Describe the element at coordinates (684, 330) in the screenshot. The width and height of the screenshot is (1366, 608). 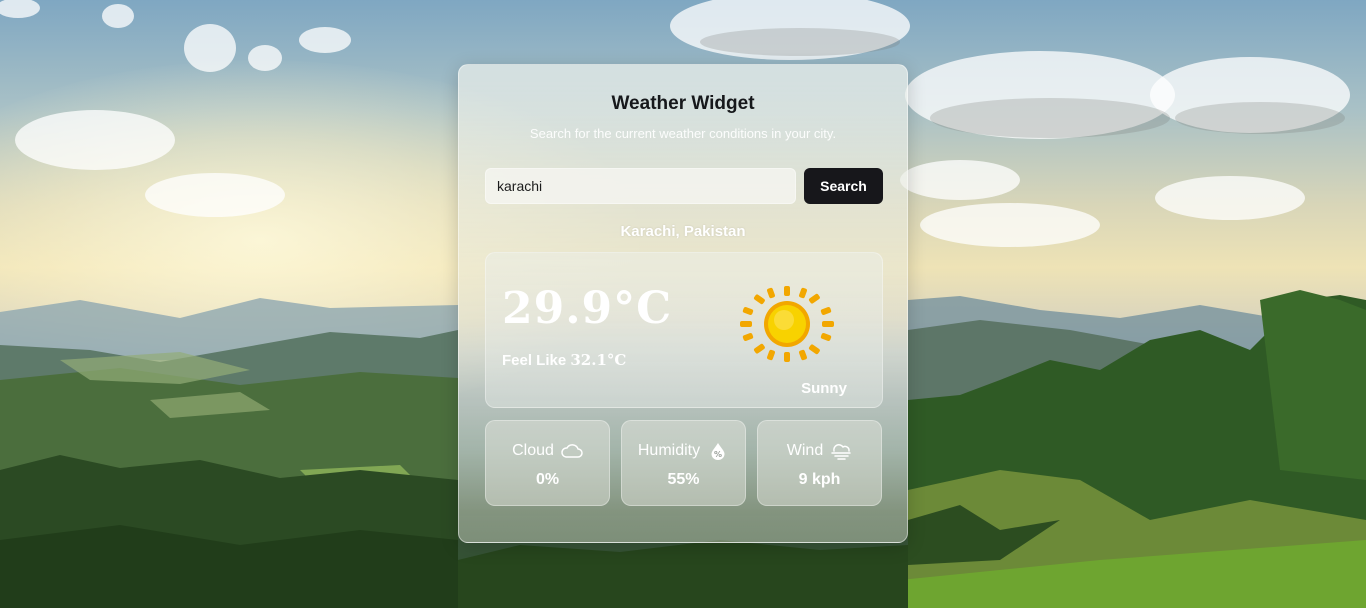
I see `current-weather-panel: 29.9°C Feel Like 32.1°C Sunny` at that location.